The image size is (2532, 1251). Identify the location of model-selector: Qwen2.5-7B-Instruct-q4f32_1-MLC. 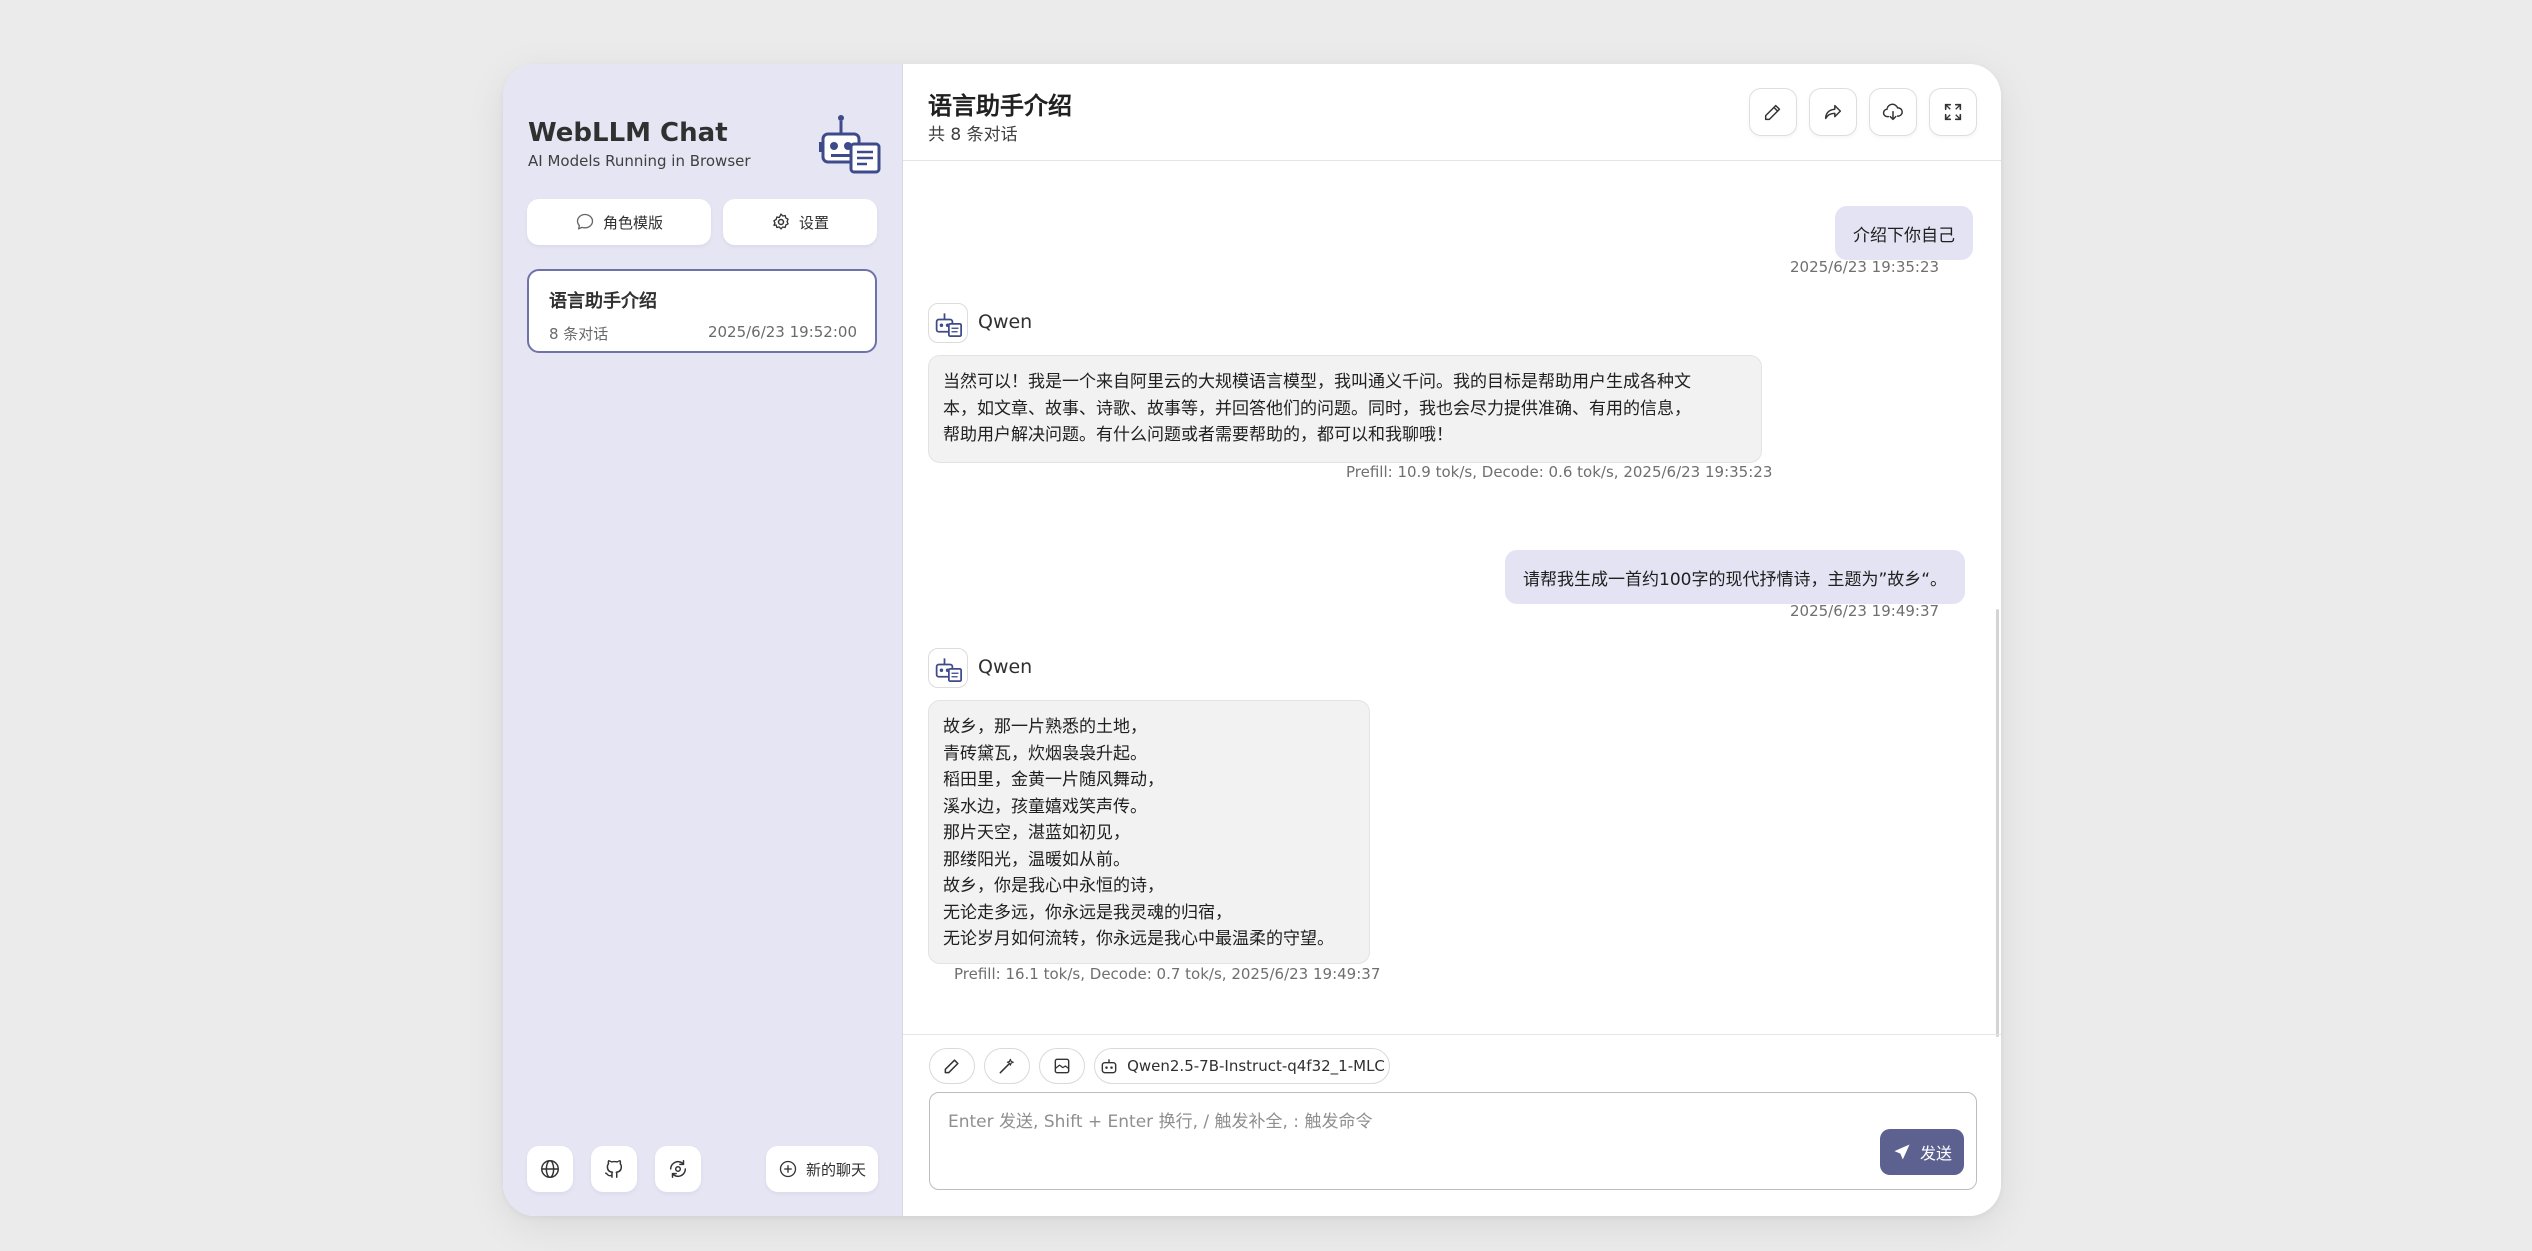
(1242, 1066).